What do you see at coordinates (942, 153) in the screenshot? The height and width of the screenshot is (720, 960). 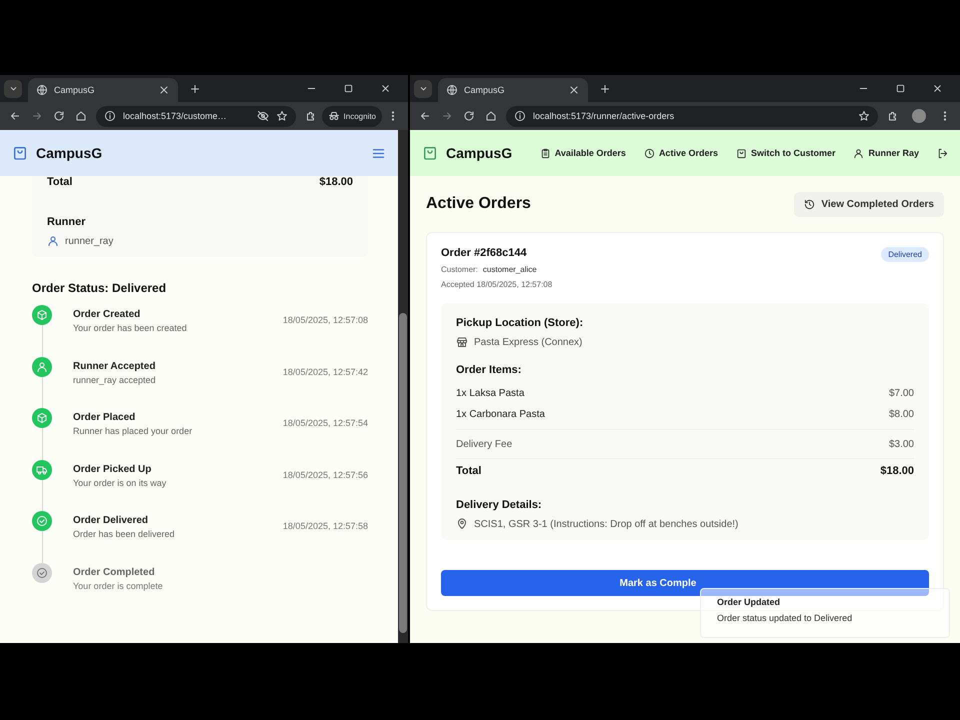 I see `logout-icon` at bounding box center [942, 153].